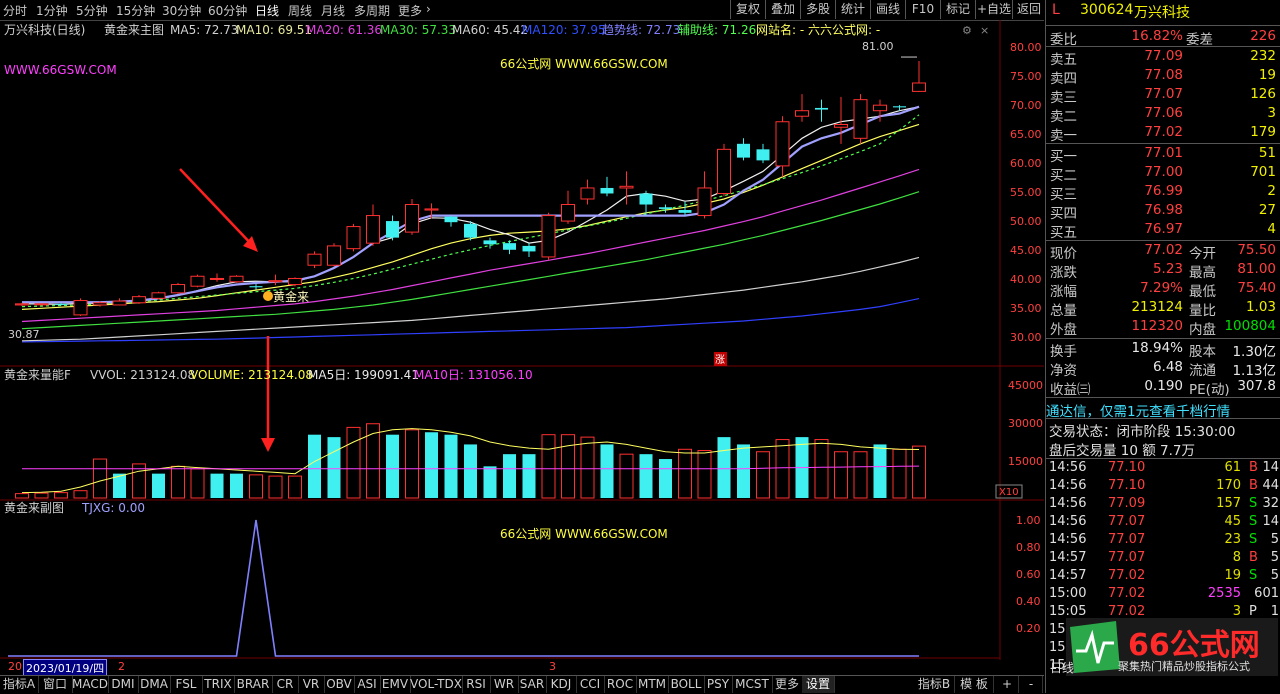 This screenshot has height=694, width=1280. What do you see at coordinates (1063, 214) in the screenshot?
I see `bid-level-4-lbl: 买四` at bounding box center [1063, 214].